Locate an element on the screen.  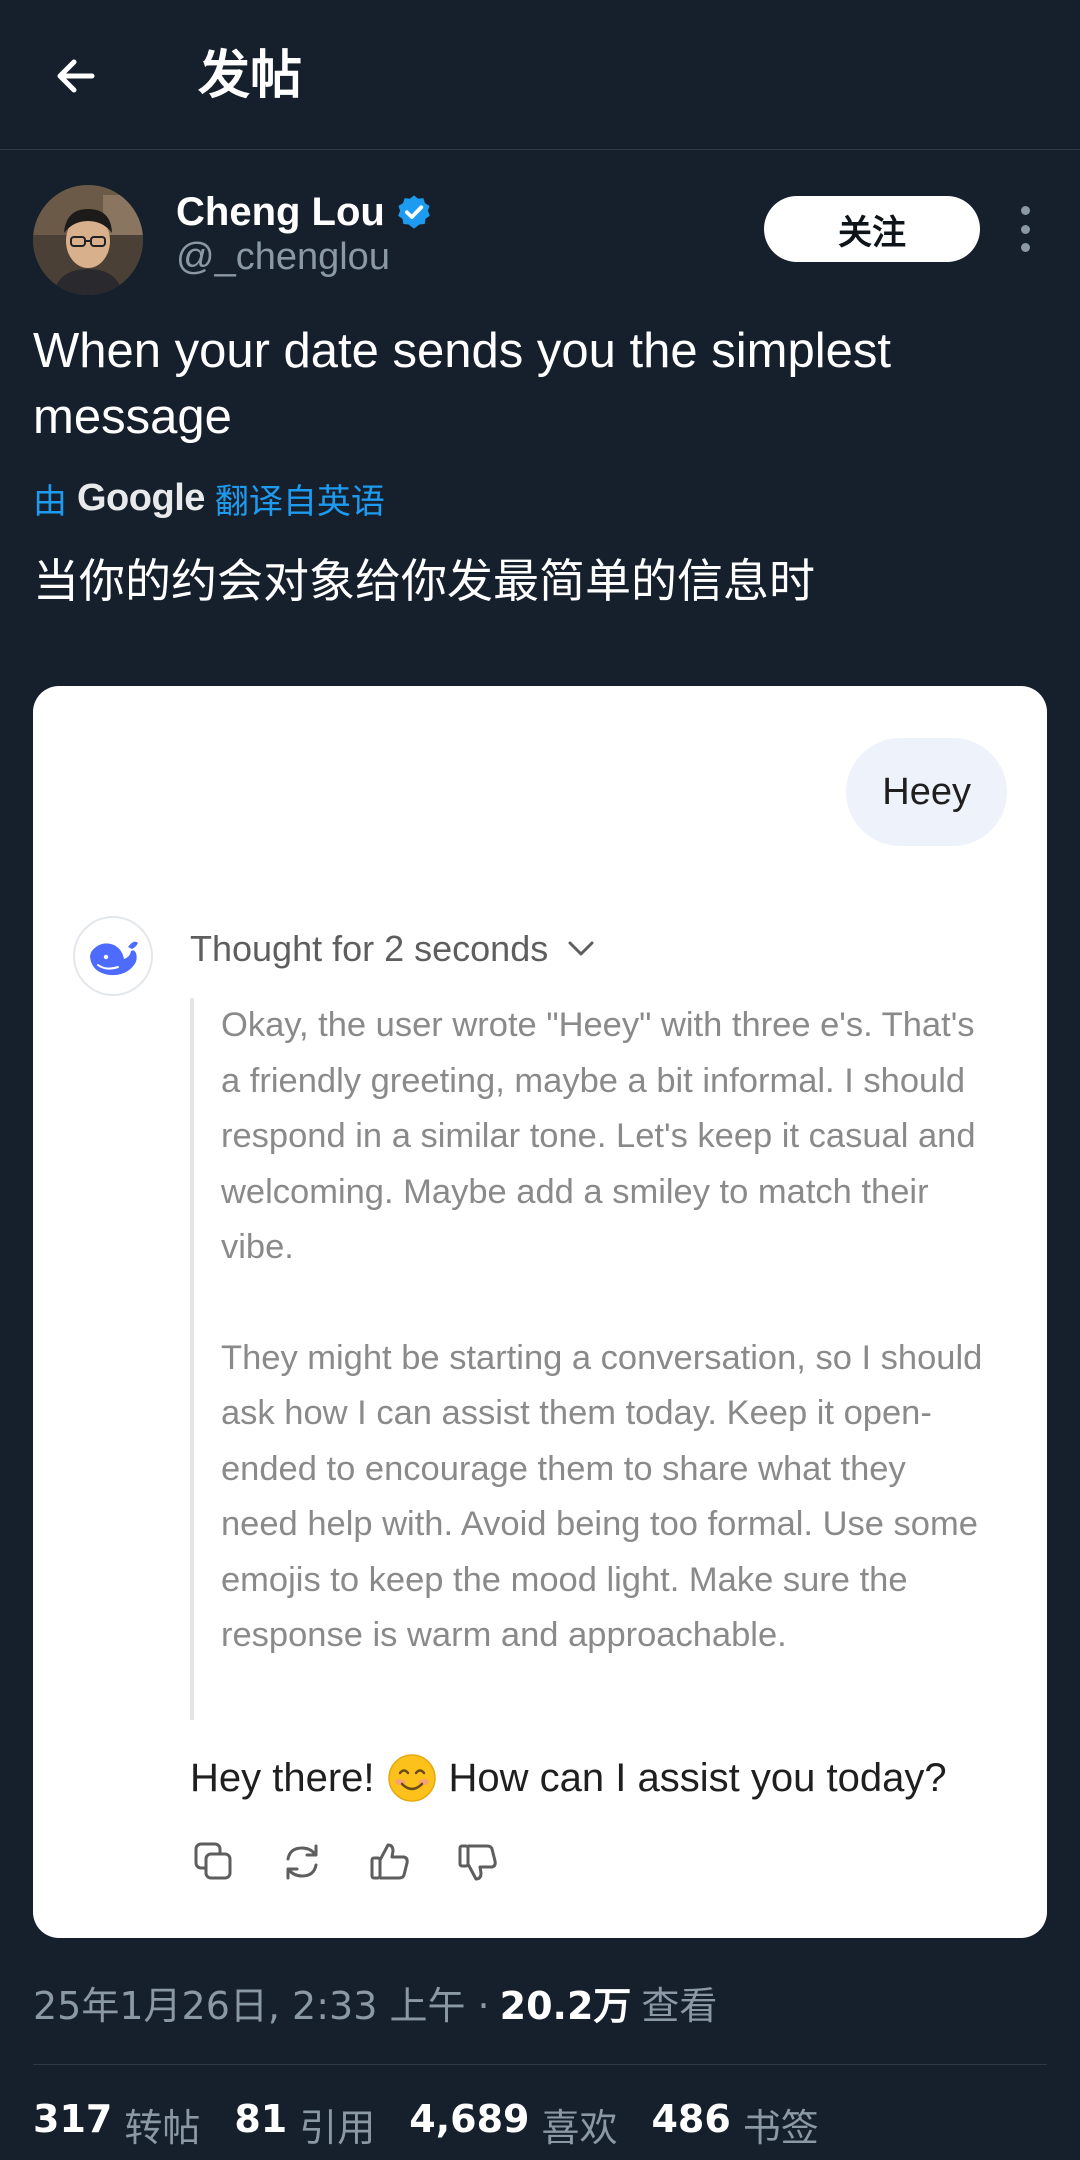
retweets-label: 转帖 is located at coordinates (162, 2127).